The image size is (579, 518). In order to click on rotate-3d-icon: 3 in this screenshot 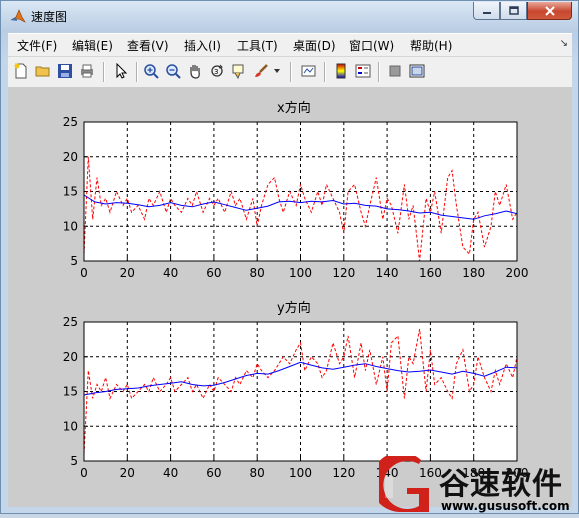, I will do `click(217, 70)`.